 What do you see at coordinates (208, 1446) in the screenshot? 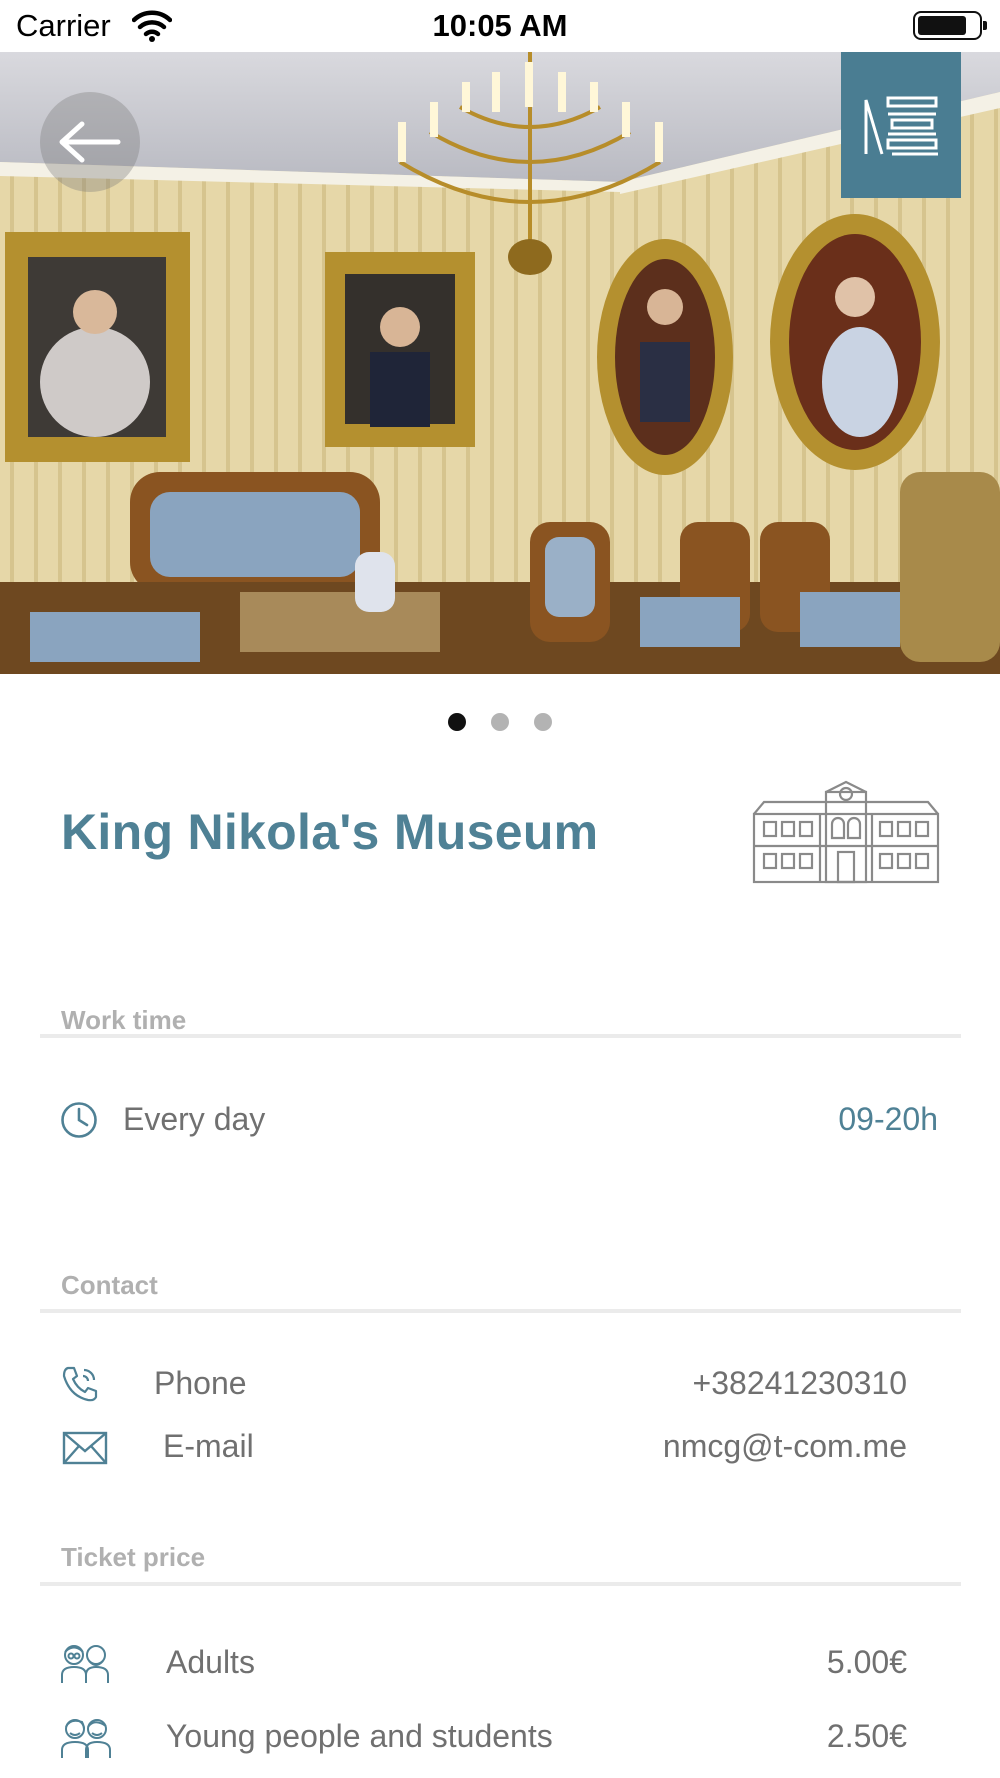
I see `email-label: E-mail` at bounding box center [208, 1446].